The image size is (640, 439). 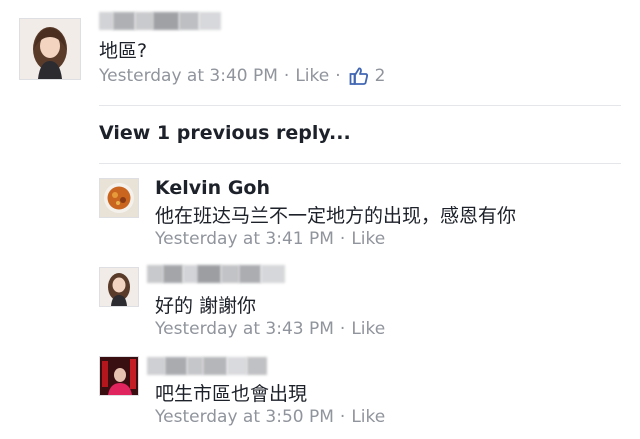 What do you see at coordinates (312, 76) in the screenshot?
I see `comment-like-button: Like` at bounding box center [312, 76].